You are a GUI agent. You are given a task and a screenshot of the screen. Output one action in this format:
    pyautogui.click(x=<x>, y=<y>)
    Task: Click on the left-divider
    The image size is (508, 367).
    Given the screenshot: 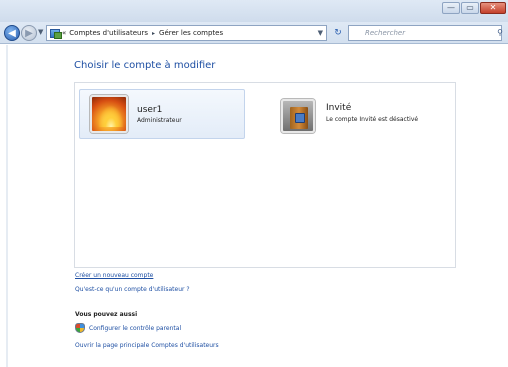 What is the action you would take?
    pyautogui.click(x=7, y=206)
    